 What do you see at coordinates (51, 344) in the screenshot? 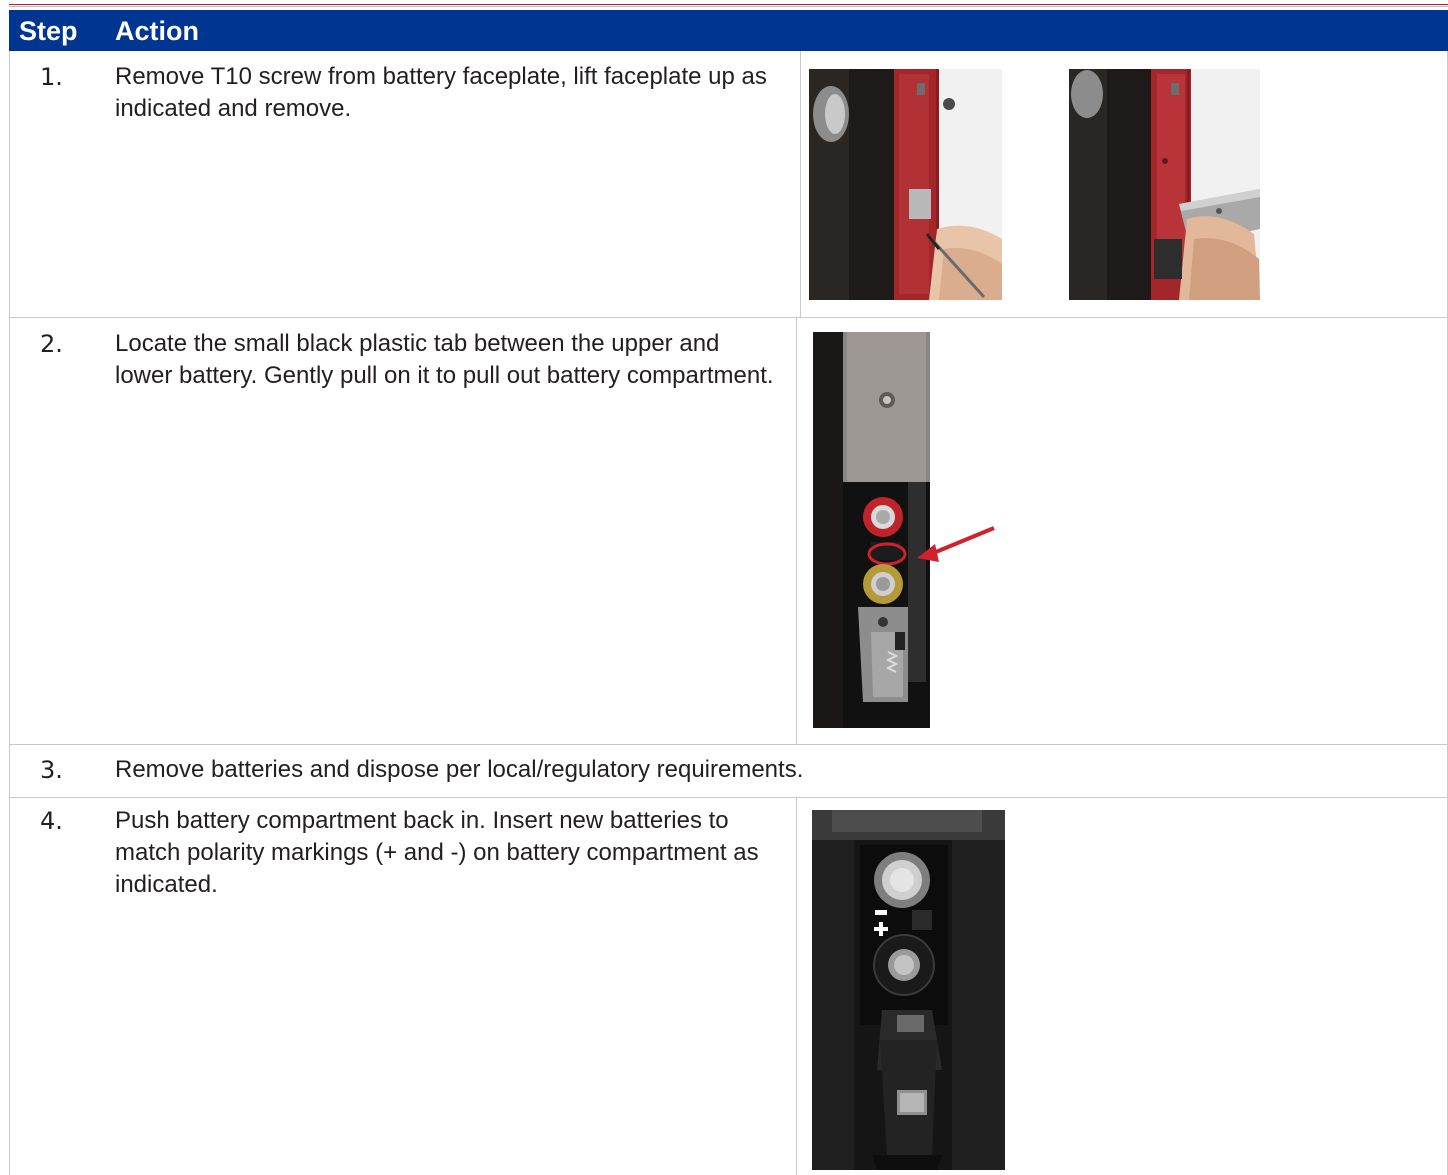
I see `step-number: 2.` at bounding box center [51, 344].